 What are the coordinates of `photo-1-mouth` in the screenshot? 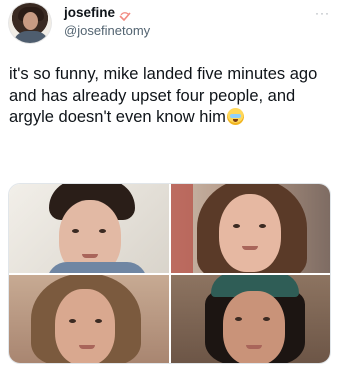 It's located at (90, 256).